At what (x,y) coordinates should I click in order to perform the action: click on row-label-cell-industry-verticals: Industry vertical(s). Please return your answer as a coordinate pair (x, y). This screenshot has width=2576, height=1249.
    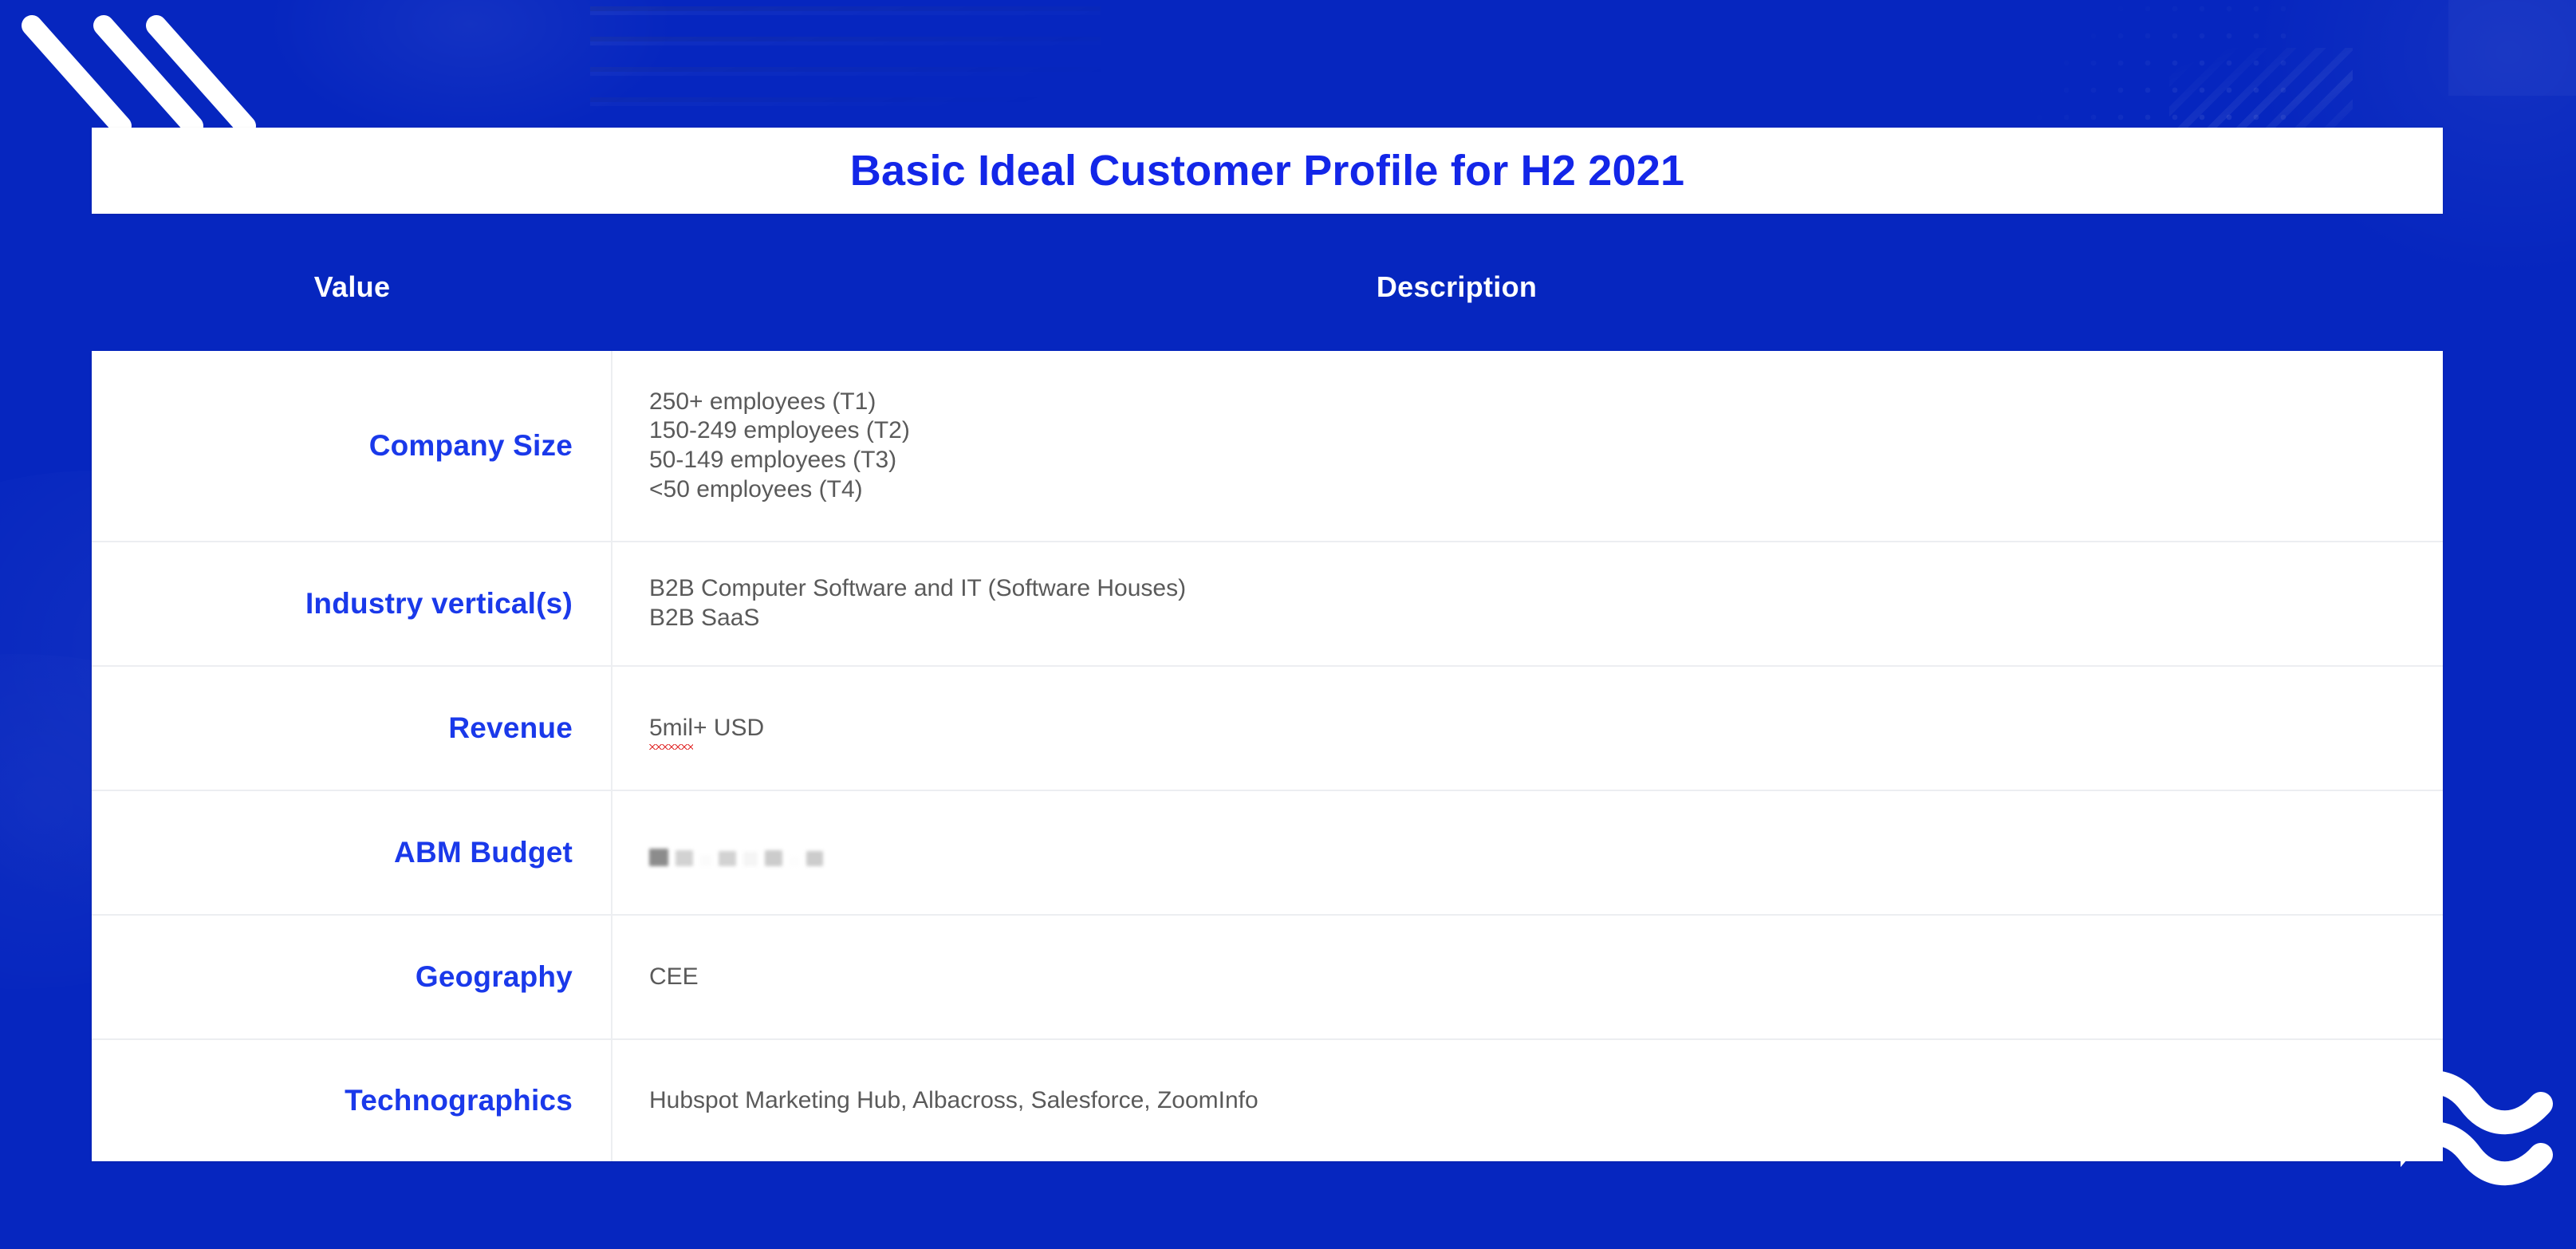
    Looking at the image, I should click on (352, 604).